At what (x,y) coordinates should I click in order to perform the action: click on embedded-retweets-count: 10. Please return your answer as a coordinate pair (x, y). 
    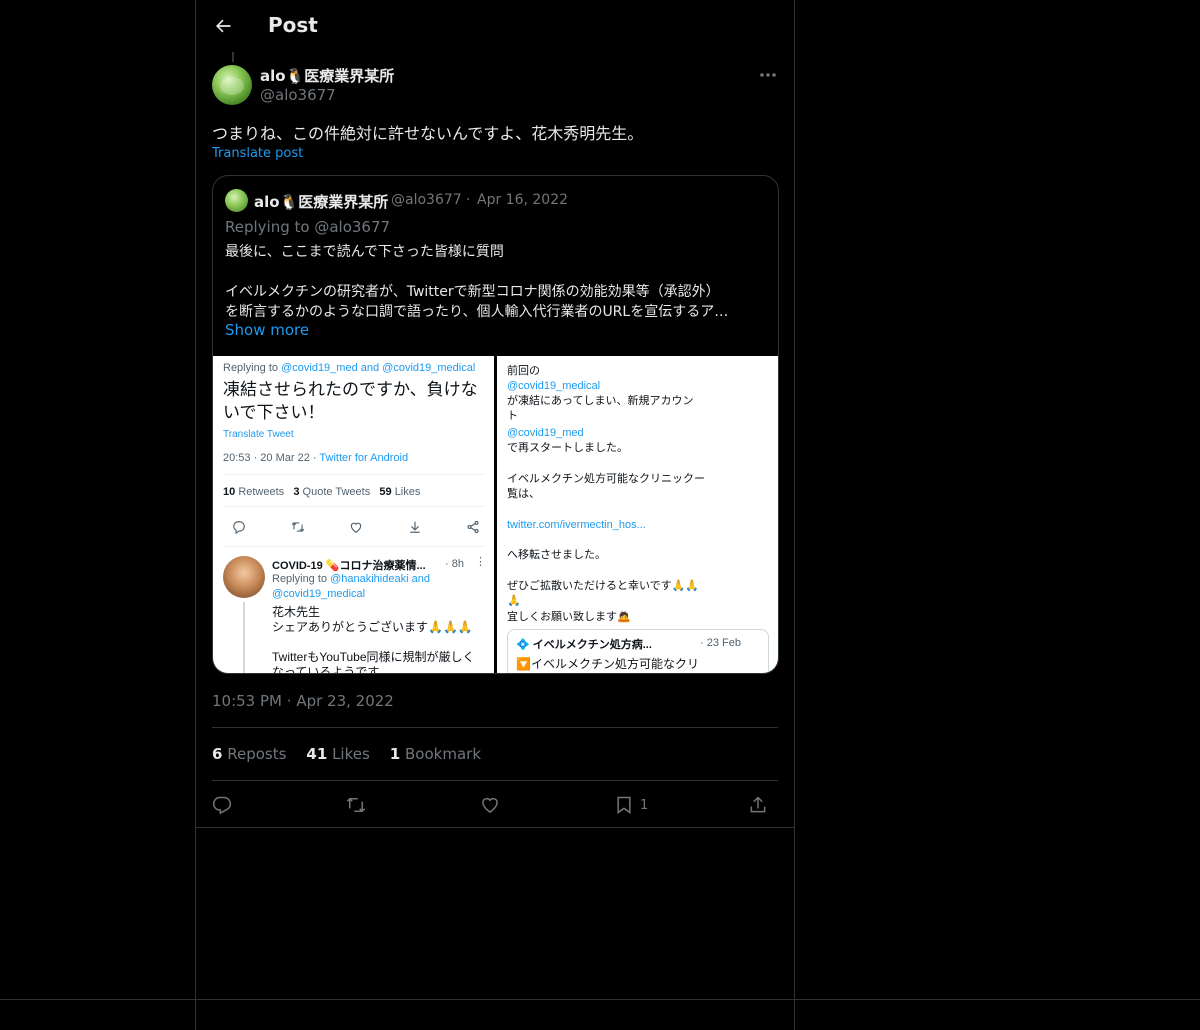
    Looking at the image, I should click on (229, 492).